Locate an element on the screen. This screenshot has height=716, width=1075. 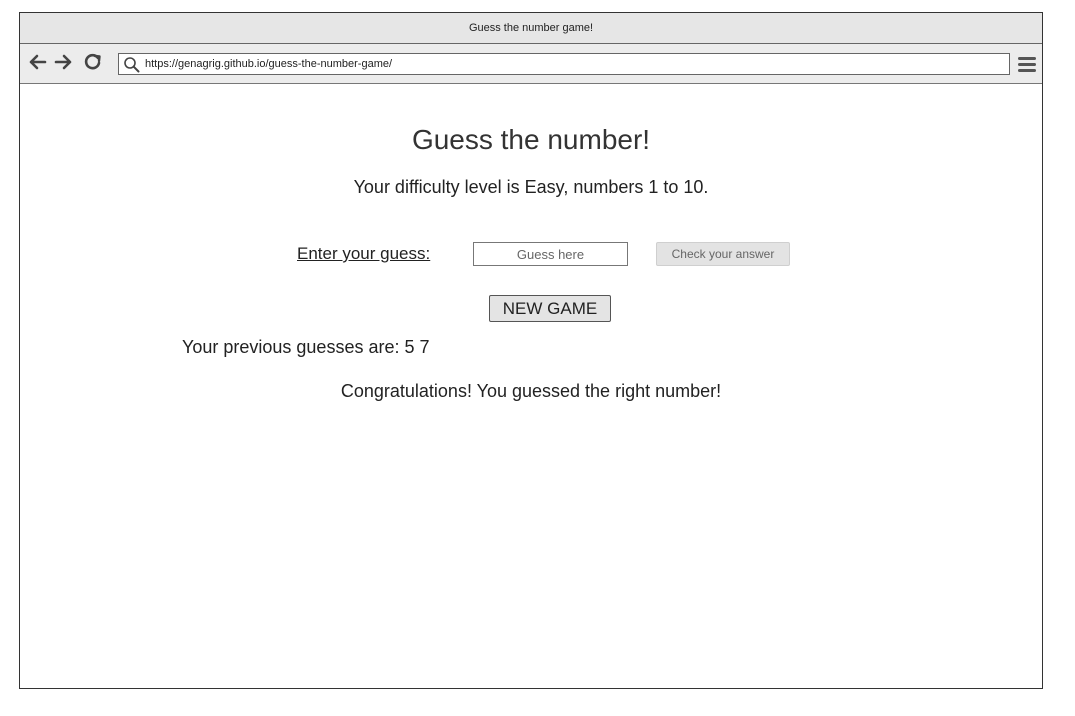
previous-guesses-text: Your previous guesses are: 5 7 is located at coordinates (306, 347).